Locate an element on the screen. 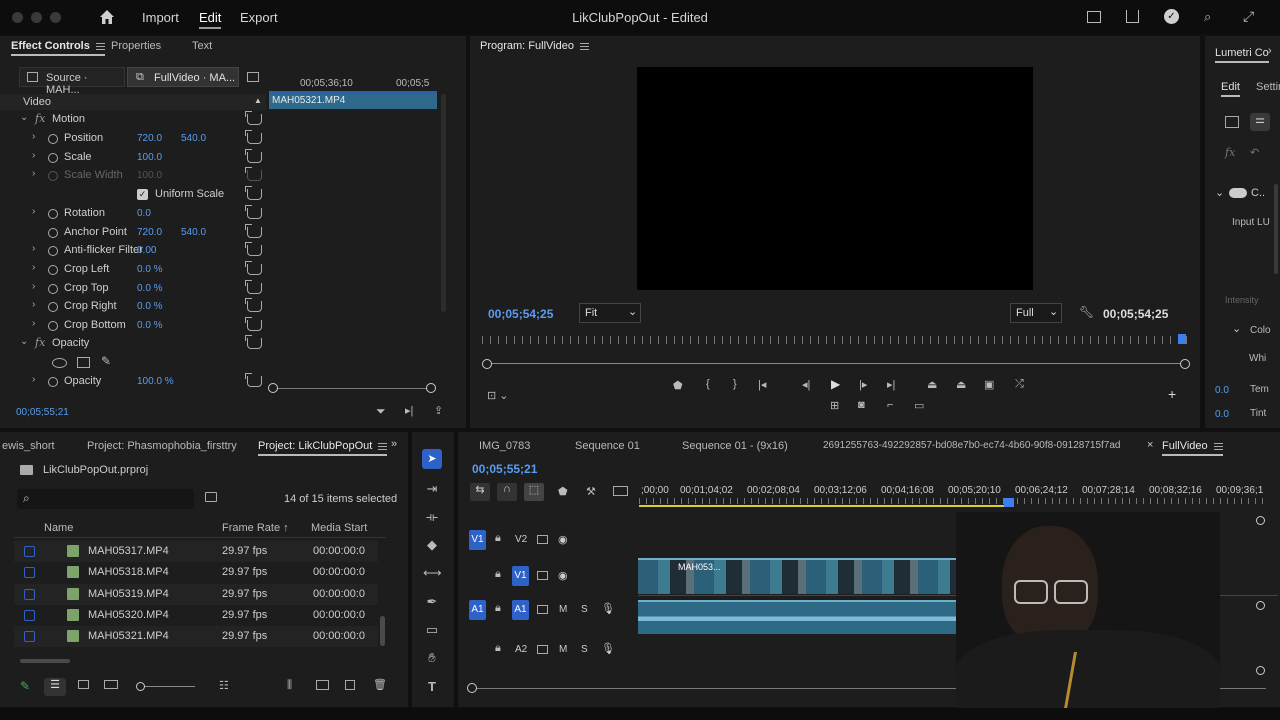 The width and height of the screenshot is (1280, 720). vscroll-v-handle is located at coordinates (1260, 605).